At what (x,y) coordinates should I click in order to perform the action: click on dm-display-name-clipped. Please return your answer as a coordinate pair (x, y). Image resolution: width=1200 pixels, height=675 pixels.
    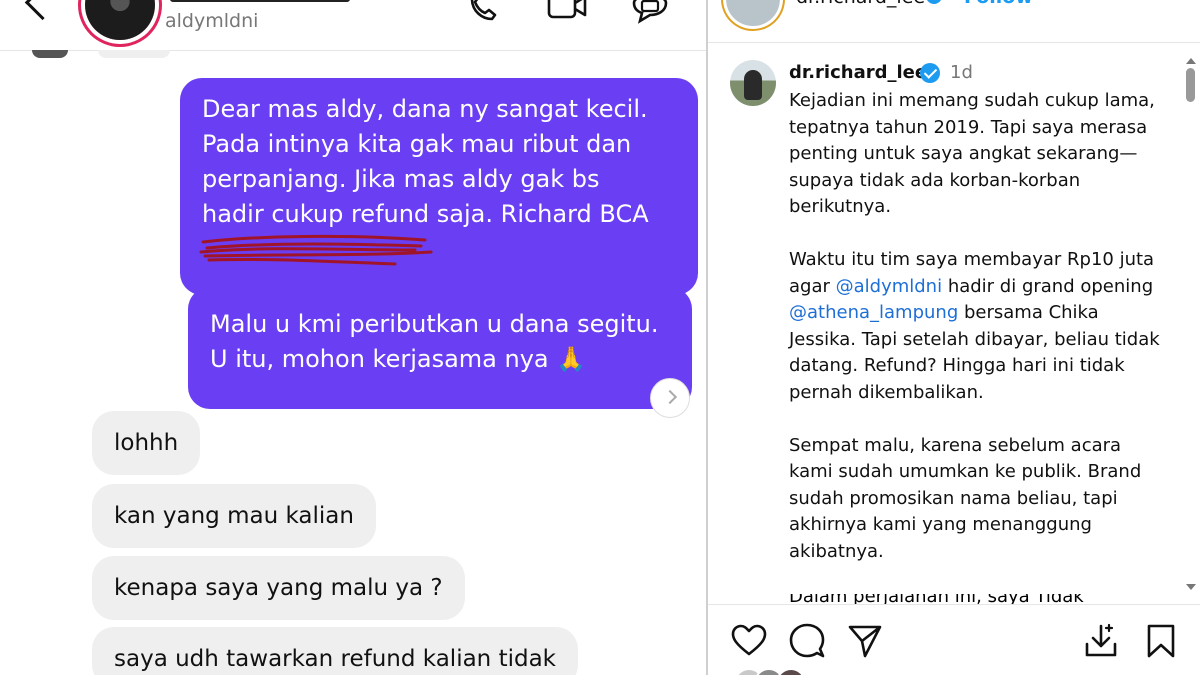
    Looking at the image, I should click on (260, 1).